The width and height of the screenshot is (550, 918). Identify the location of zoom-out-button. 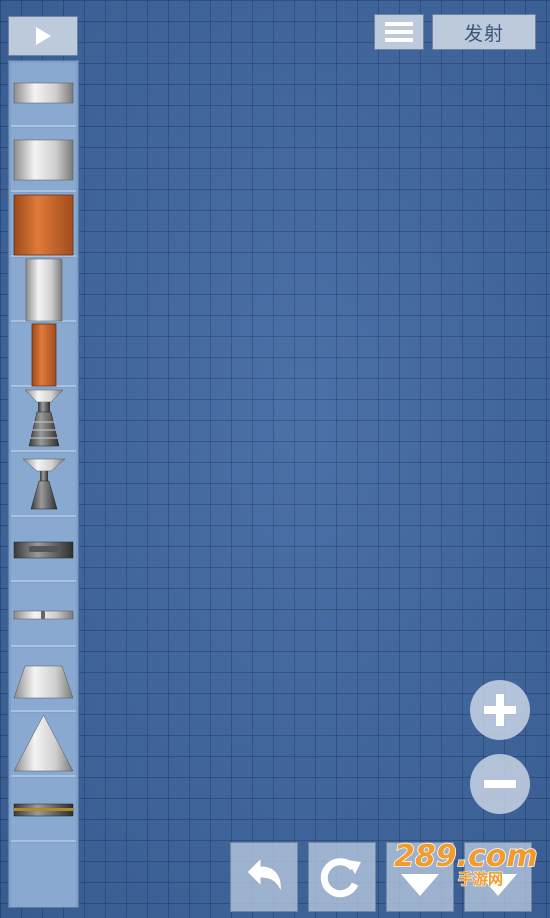
(500, 784).